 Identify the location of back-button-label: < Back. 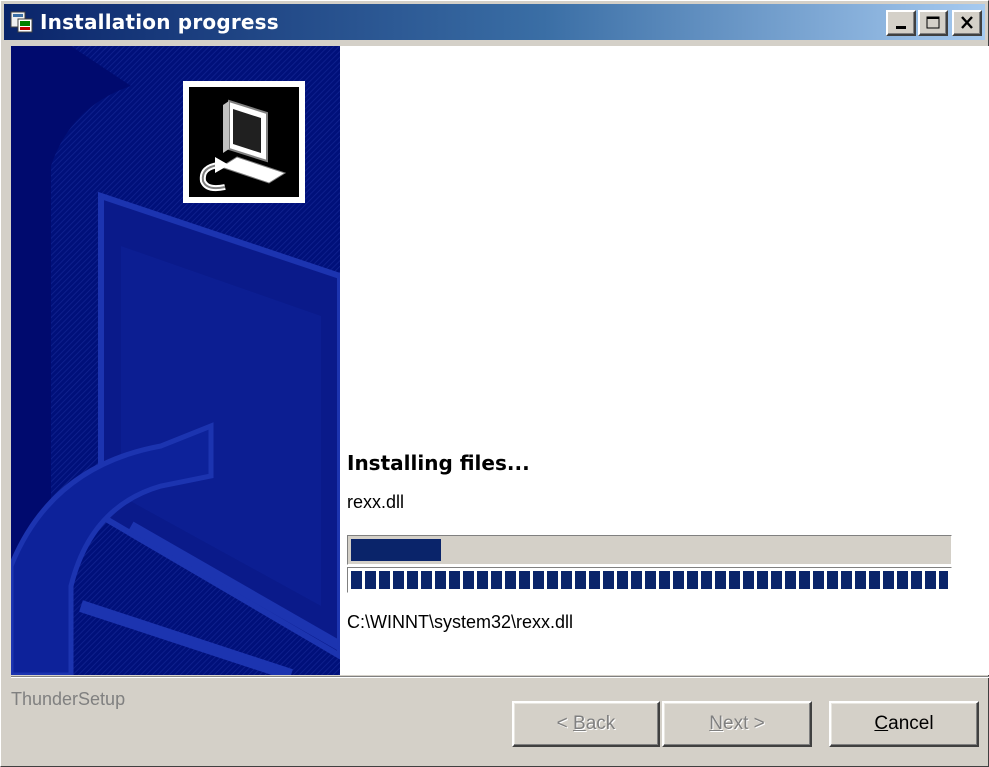
(586, 723).